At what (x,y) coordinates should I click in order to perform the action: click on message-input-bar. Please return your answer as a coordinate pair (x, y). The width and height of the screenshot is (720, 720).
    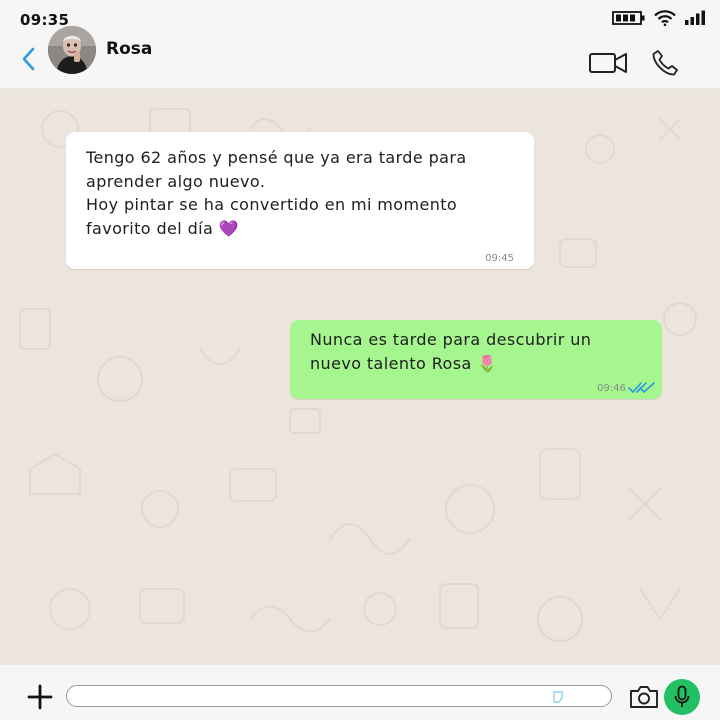
    Looking at the image, I should click on (360, 692).